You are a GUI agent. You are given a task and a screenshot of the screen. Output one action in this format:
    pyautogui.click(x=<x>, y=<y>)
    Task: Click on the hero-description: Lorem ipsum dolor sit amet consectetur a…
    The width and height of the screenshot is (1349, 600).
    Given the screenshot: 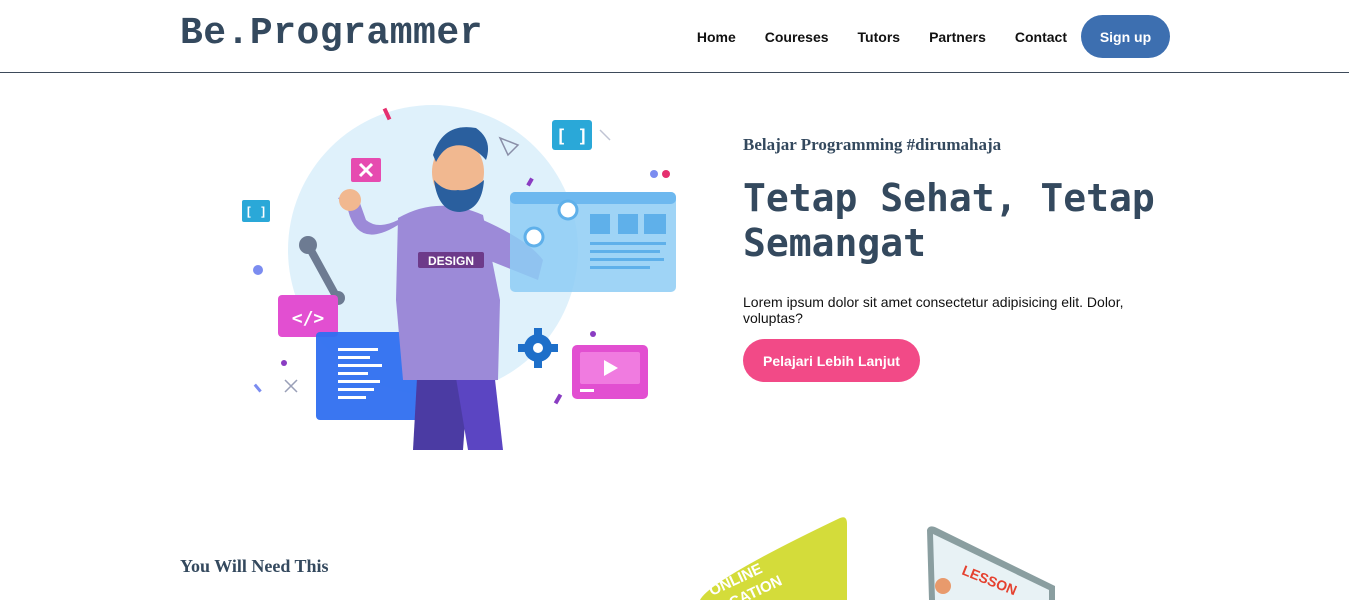 What is the action you would take?
    pyautogui.click(x=933, y=310)
    